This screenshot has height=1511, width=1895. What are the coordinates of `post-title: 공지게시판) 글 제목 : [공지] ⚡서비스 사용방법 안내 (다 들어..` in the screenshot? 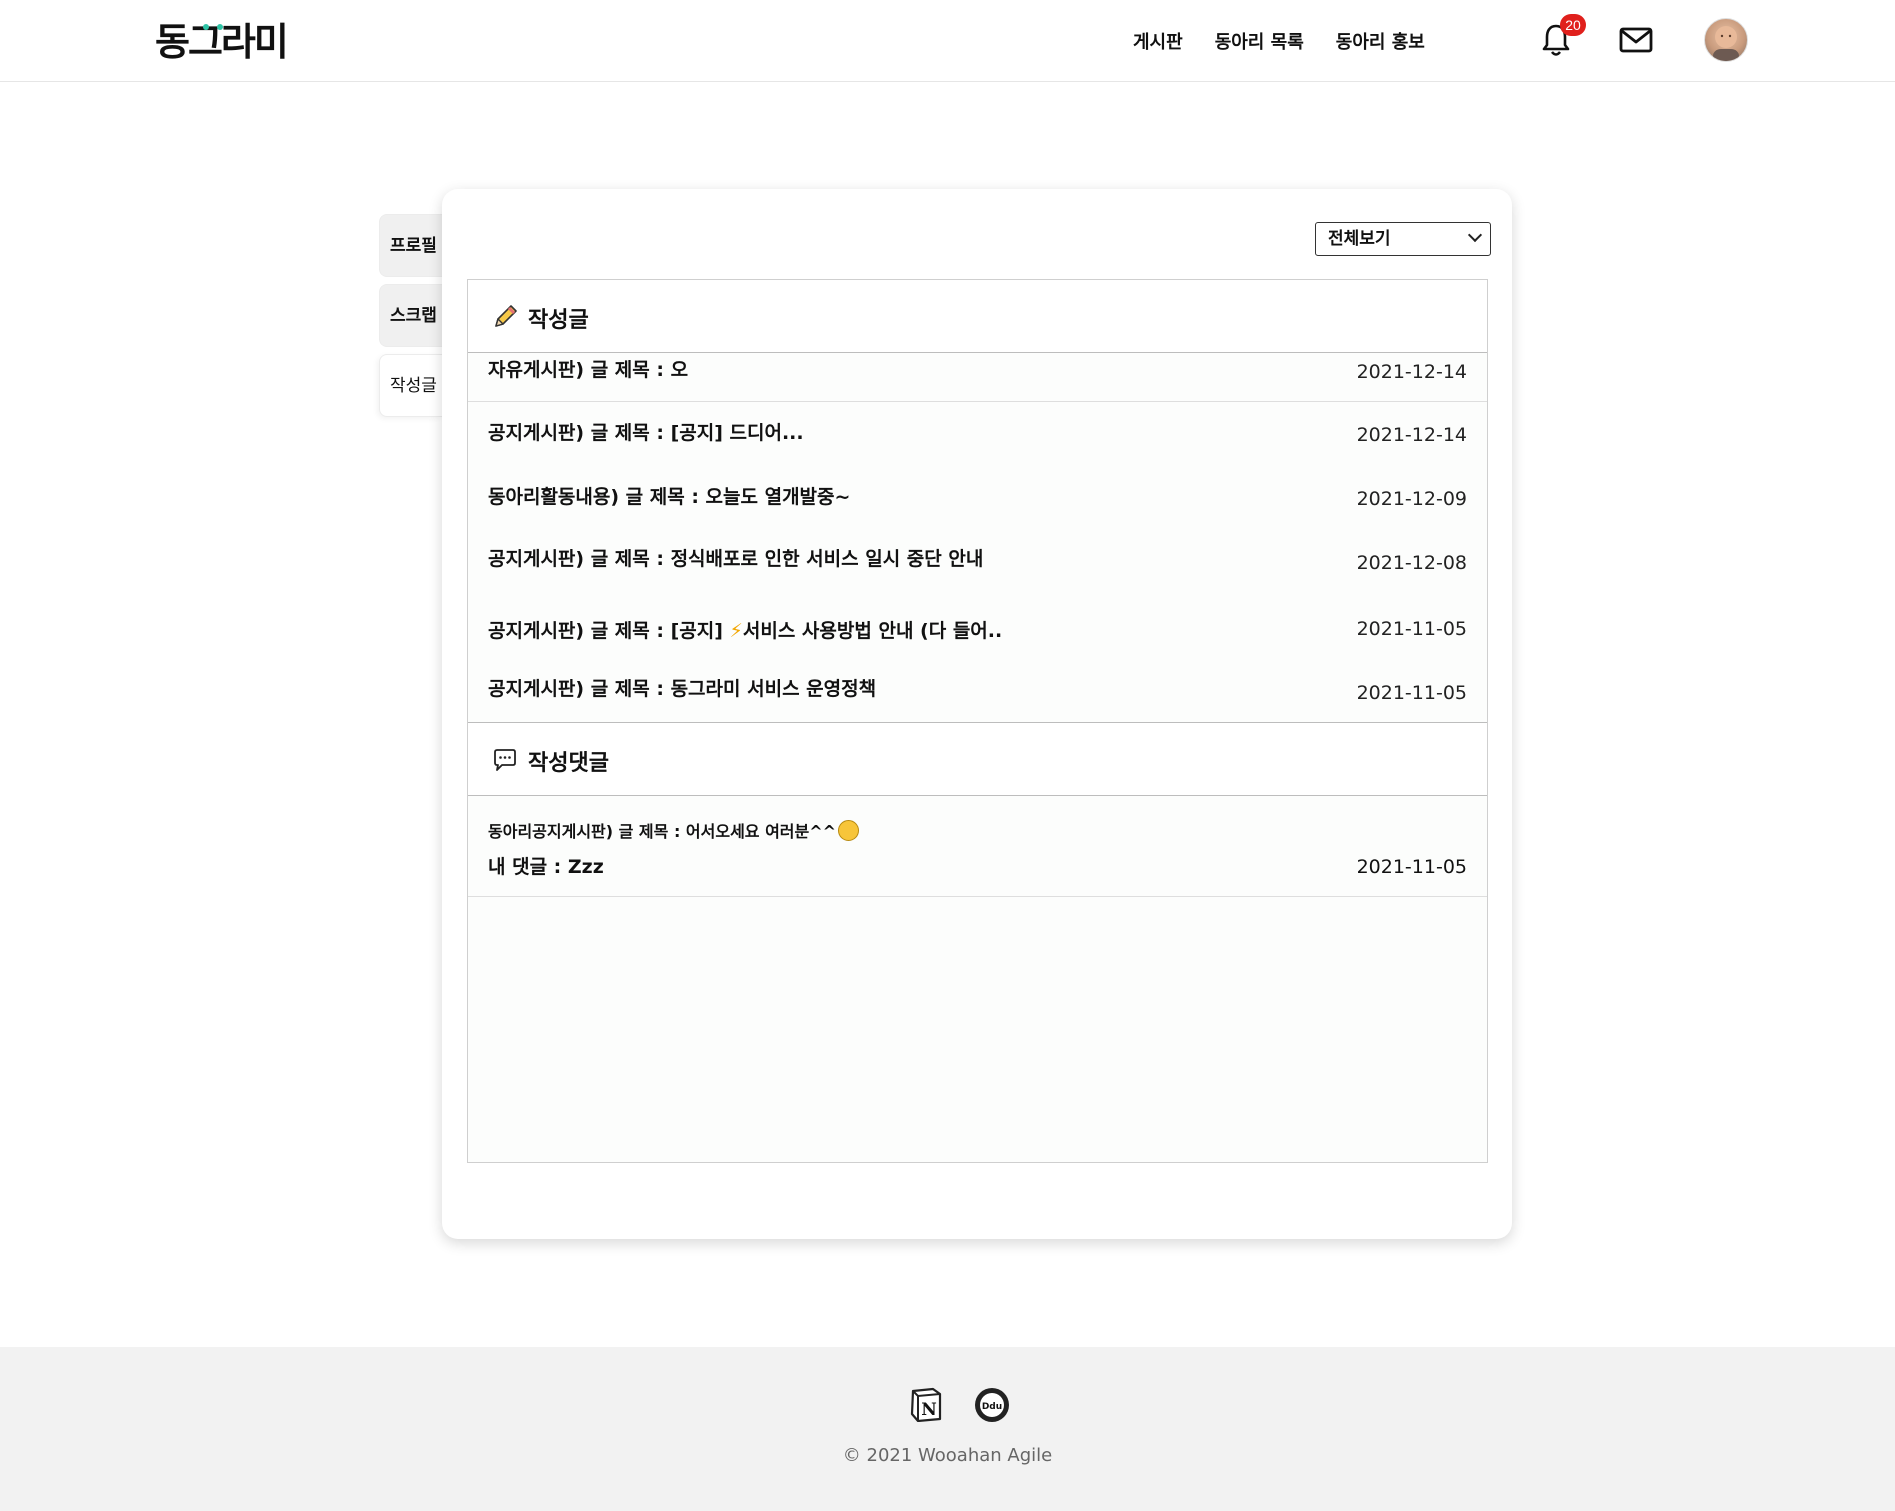 It's located at (745, 629).